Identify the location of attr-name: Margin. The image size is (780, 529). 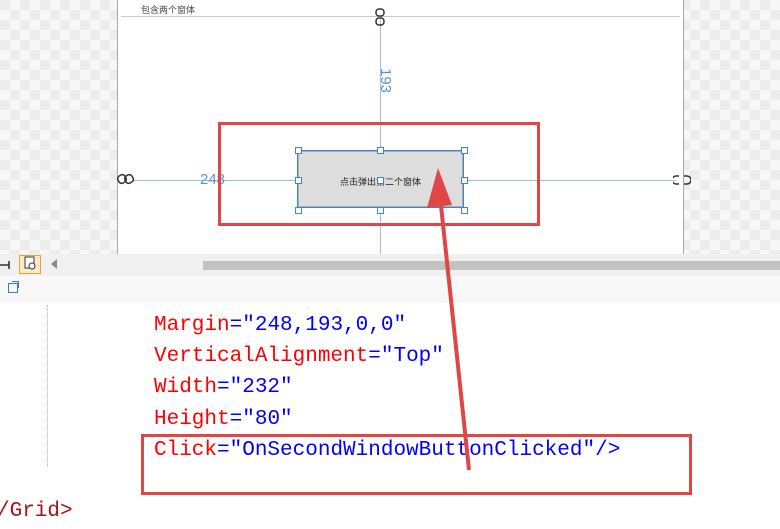
(192, 325).